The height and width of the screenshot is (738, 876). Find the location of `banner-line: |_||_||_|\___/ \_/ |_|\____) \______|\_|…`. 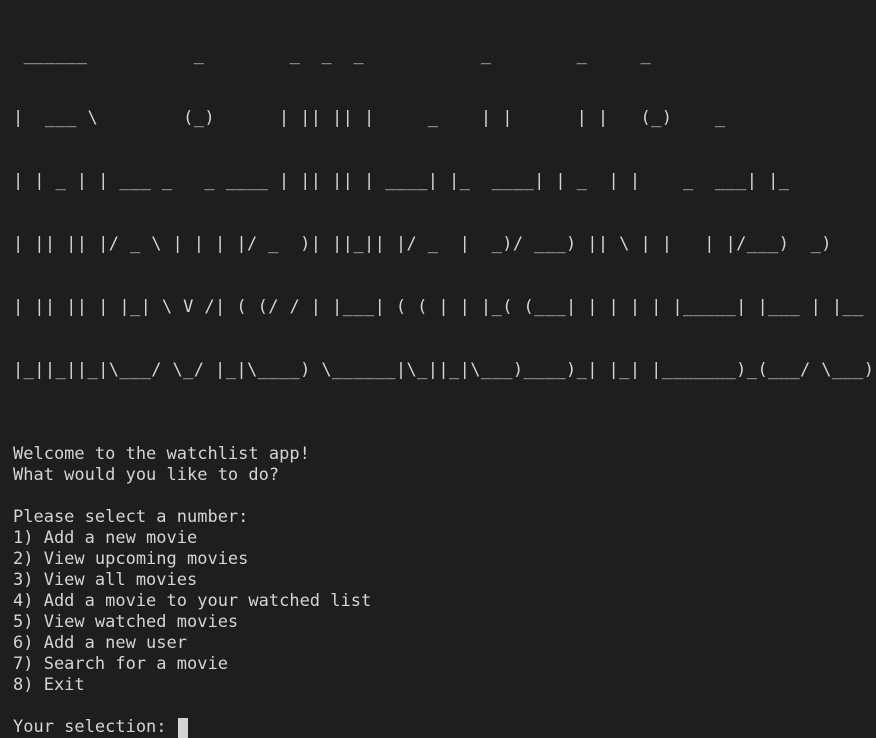

banner-line: |_||_||_|\___/ \_/ |_|\____) \______|\_|… is located at coordinates (444, 370).